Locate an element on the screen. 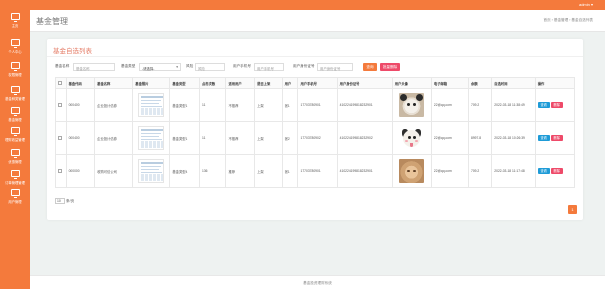 The width and height of the screenshot is (605, 289). sidebar-item-label: 优惠管理 is located at coordinates (15, 162).